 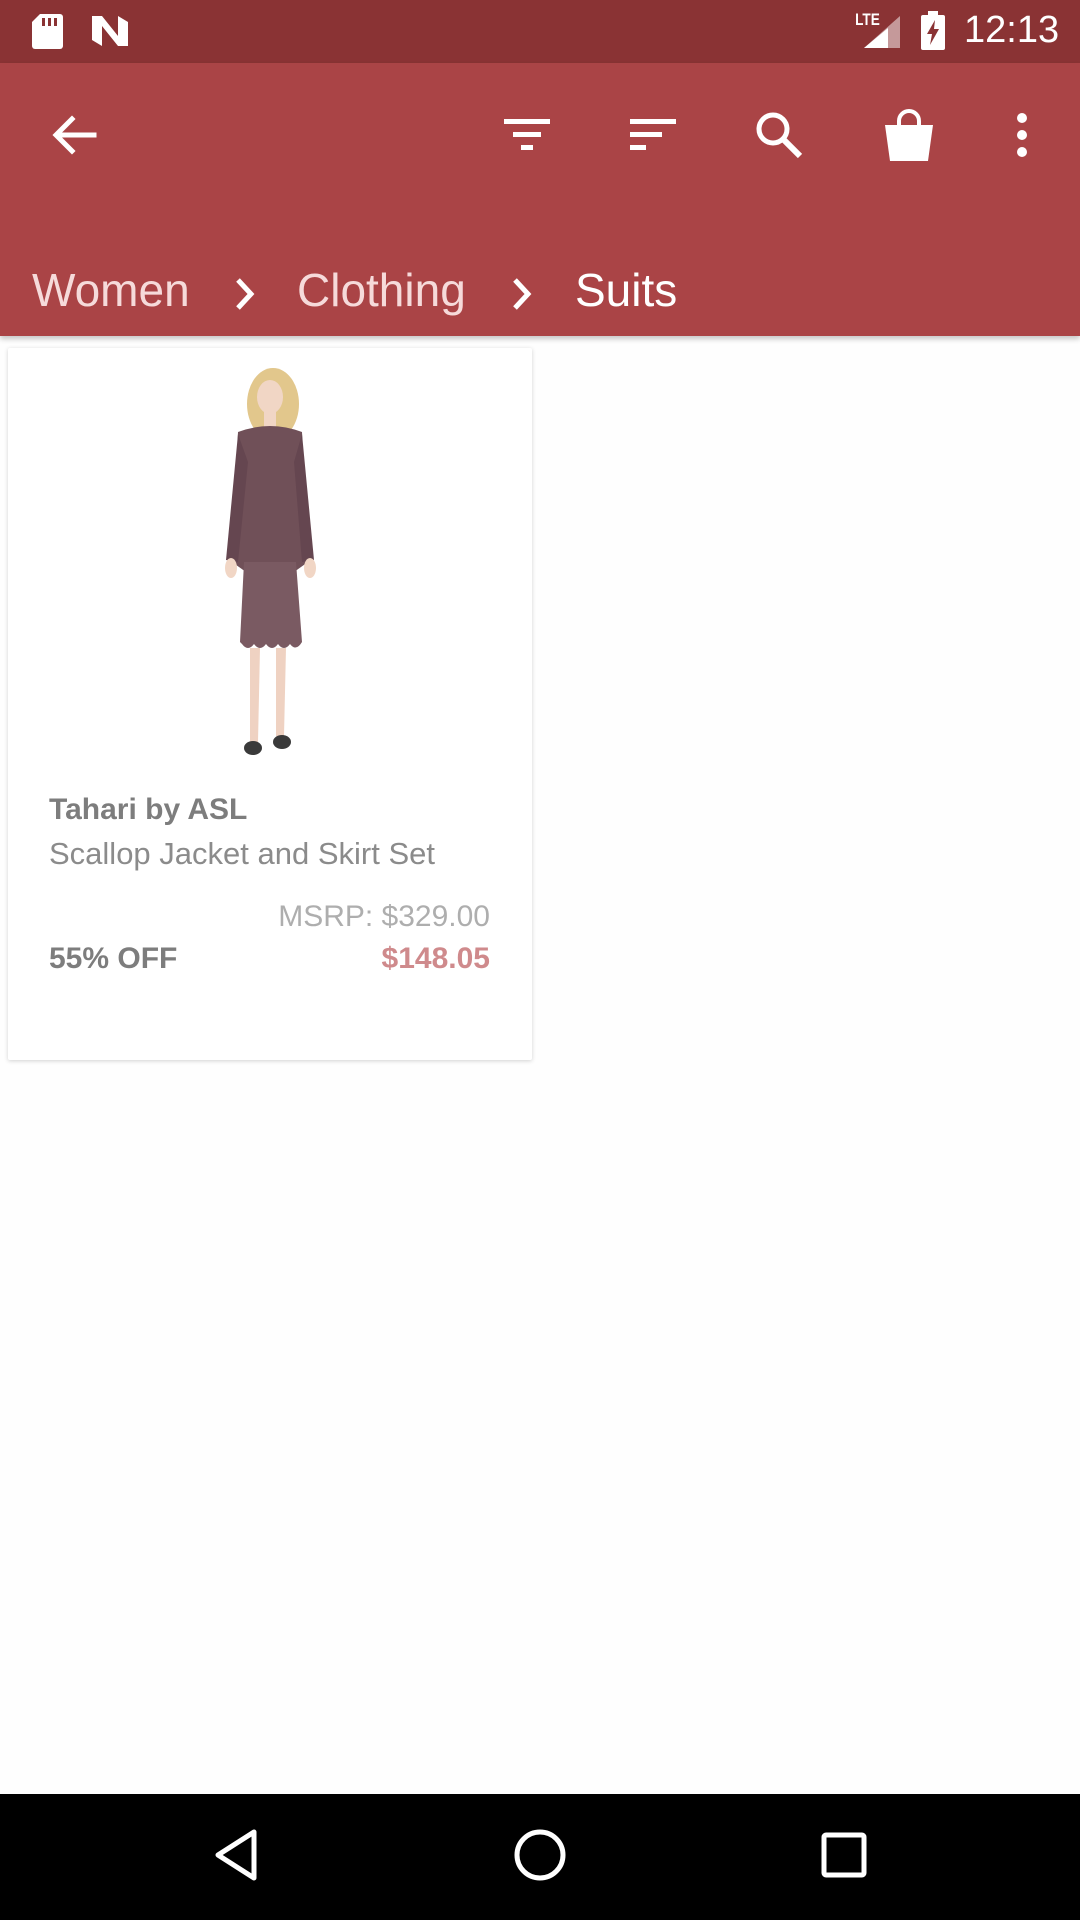 I want to click on lte-signal-icon, so click(x=882, y=34).